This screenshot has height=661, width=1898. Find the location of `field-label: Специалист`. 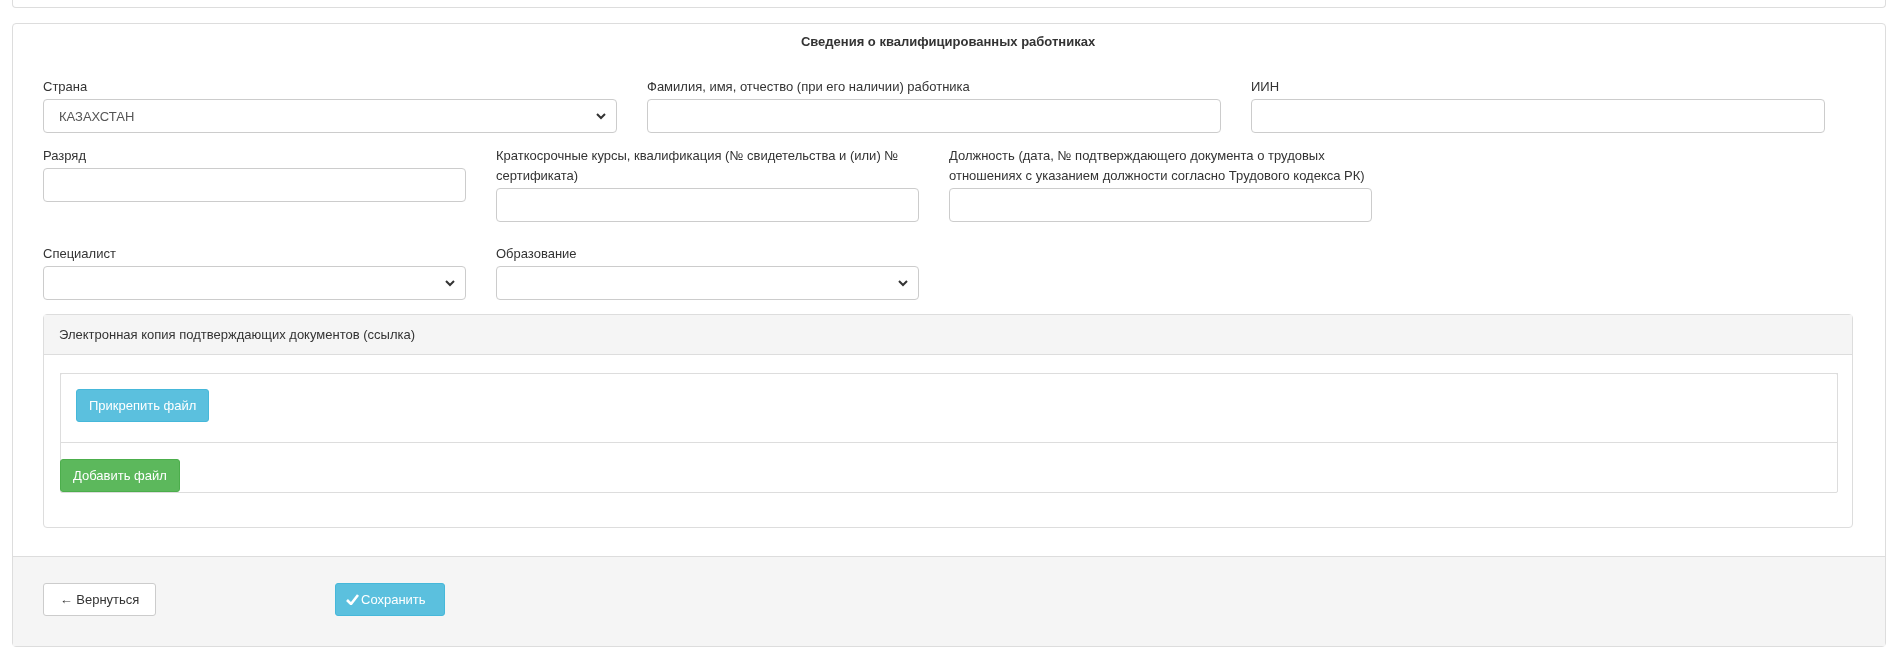

field-label: Специалист is located at coordinates (80, 254).